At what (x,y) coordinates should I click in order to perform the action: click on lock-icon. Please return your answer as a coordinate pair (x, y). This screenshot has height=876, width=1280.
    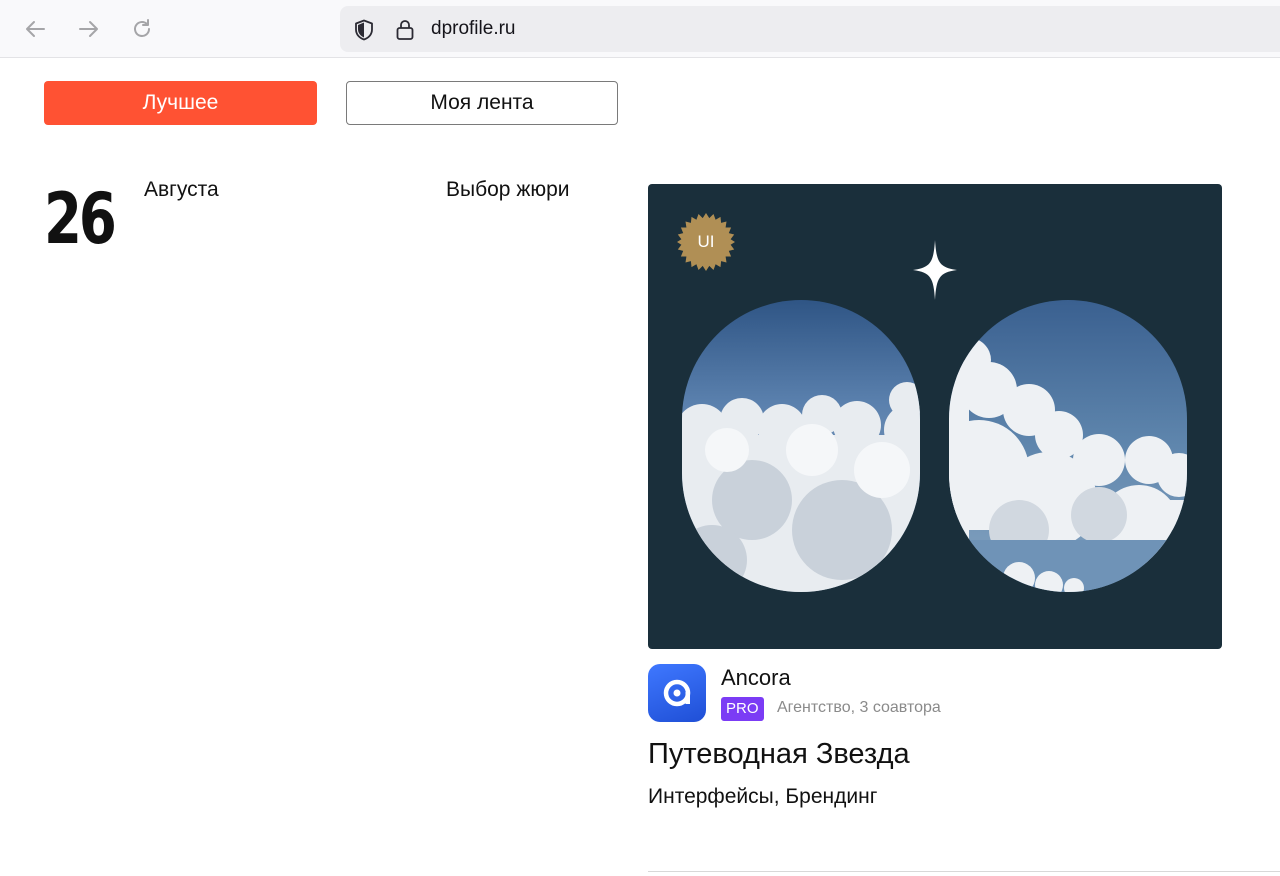
    Looking at the image, I should click on (405, 30).